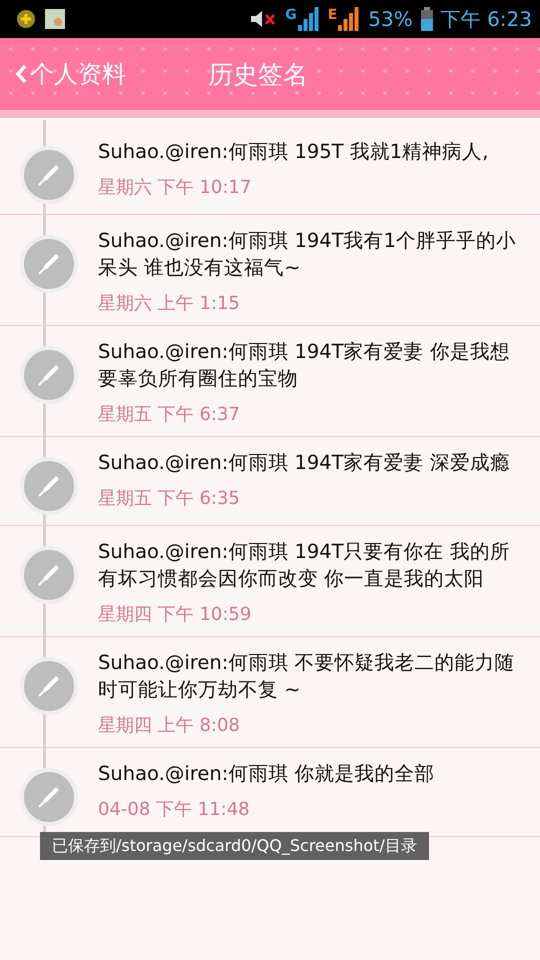  Describe the element at coordinates (307, 676) in the screenshot. I see `signature-text: Suhao.@iren:何雨琪 不要怀疑我老二的能力随时可能让你万劫不复 ~` at that location.